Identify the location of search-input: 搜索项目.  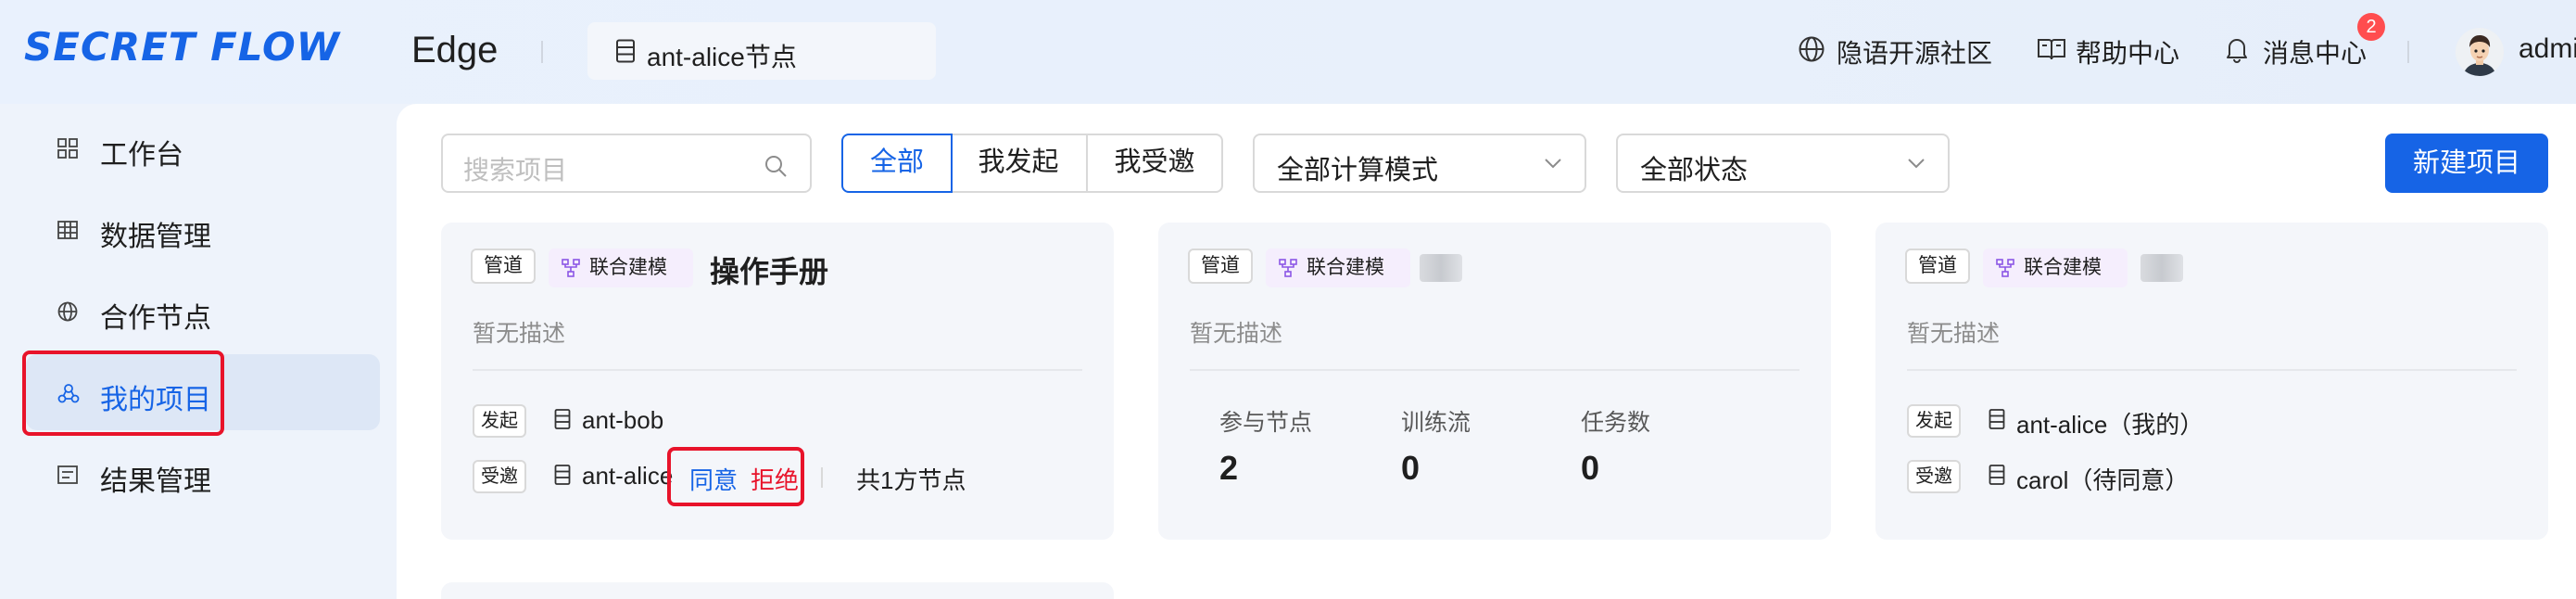
(626, 163).